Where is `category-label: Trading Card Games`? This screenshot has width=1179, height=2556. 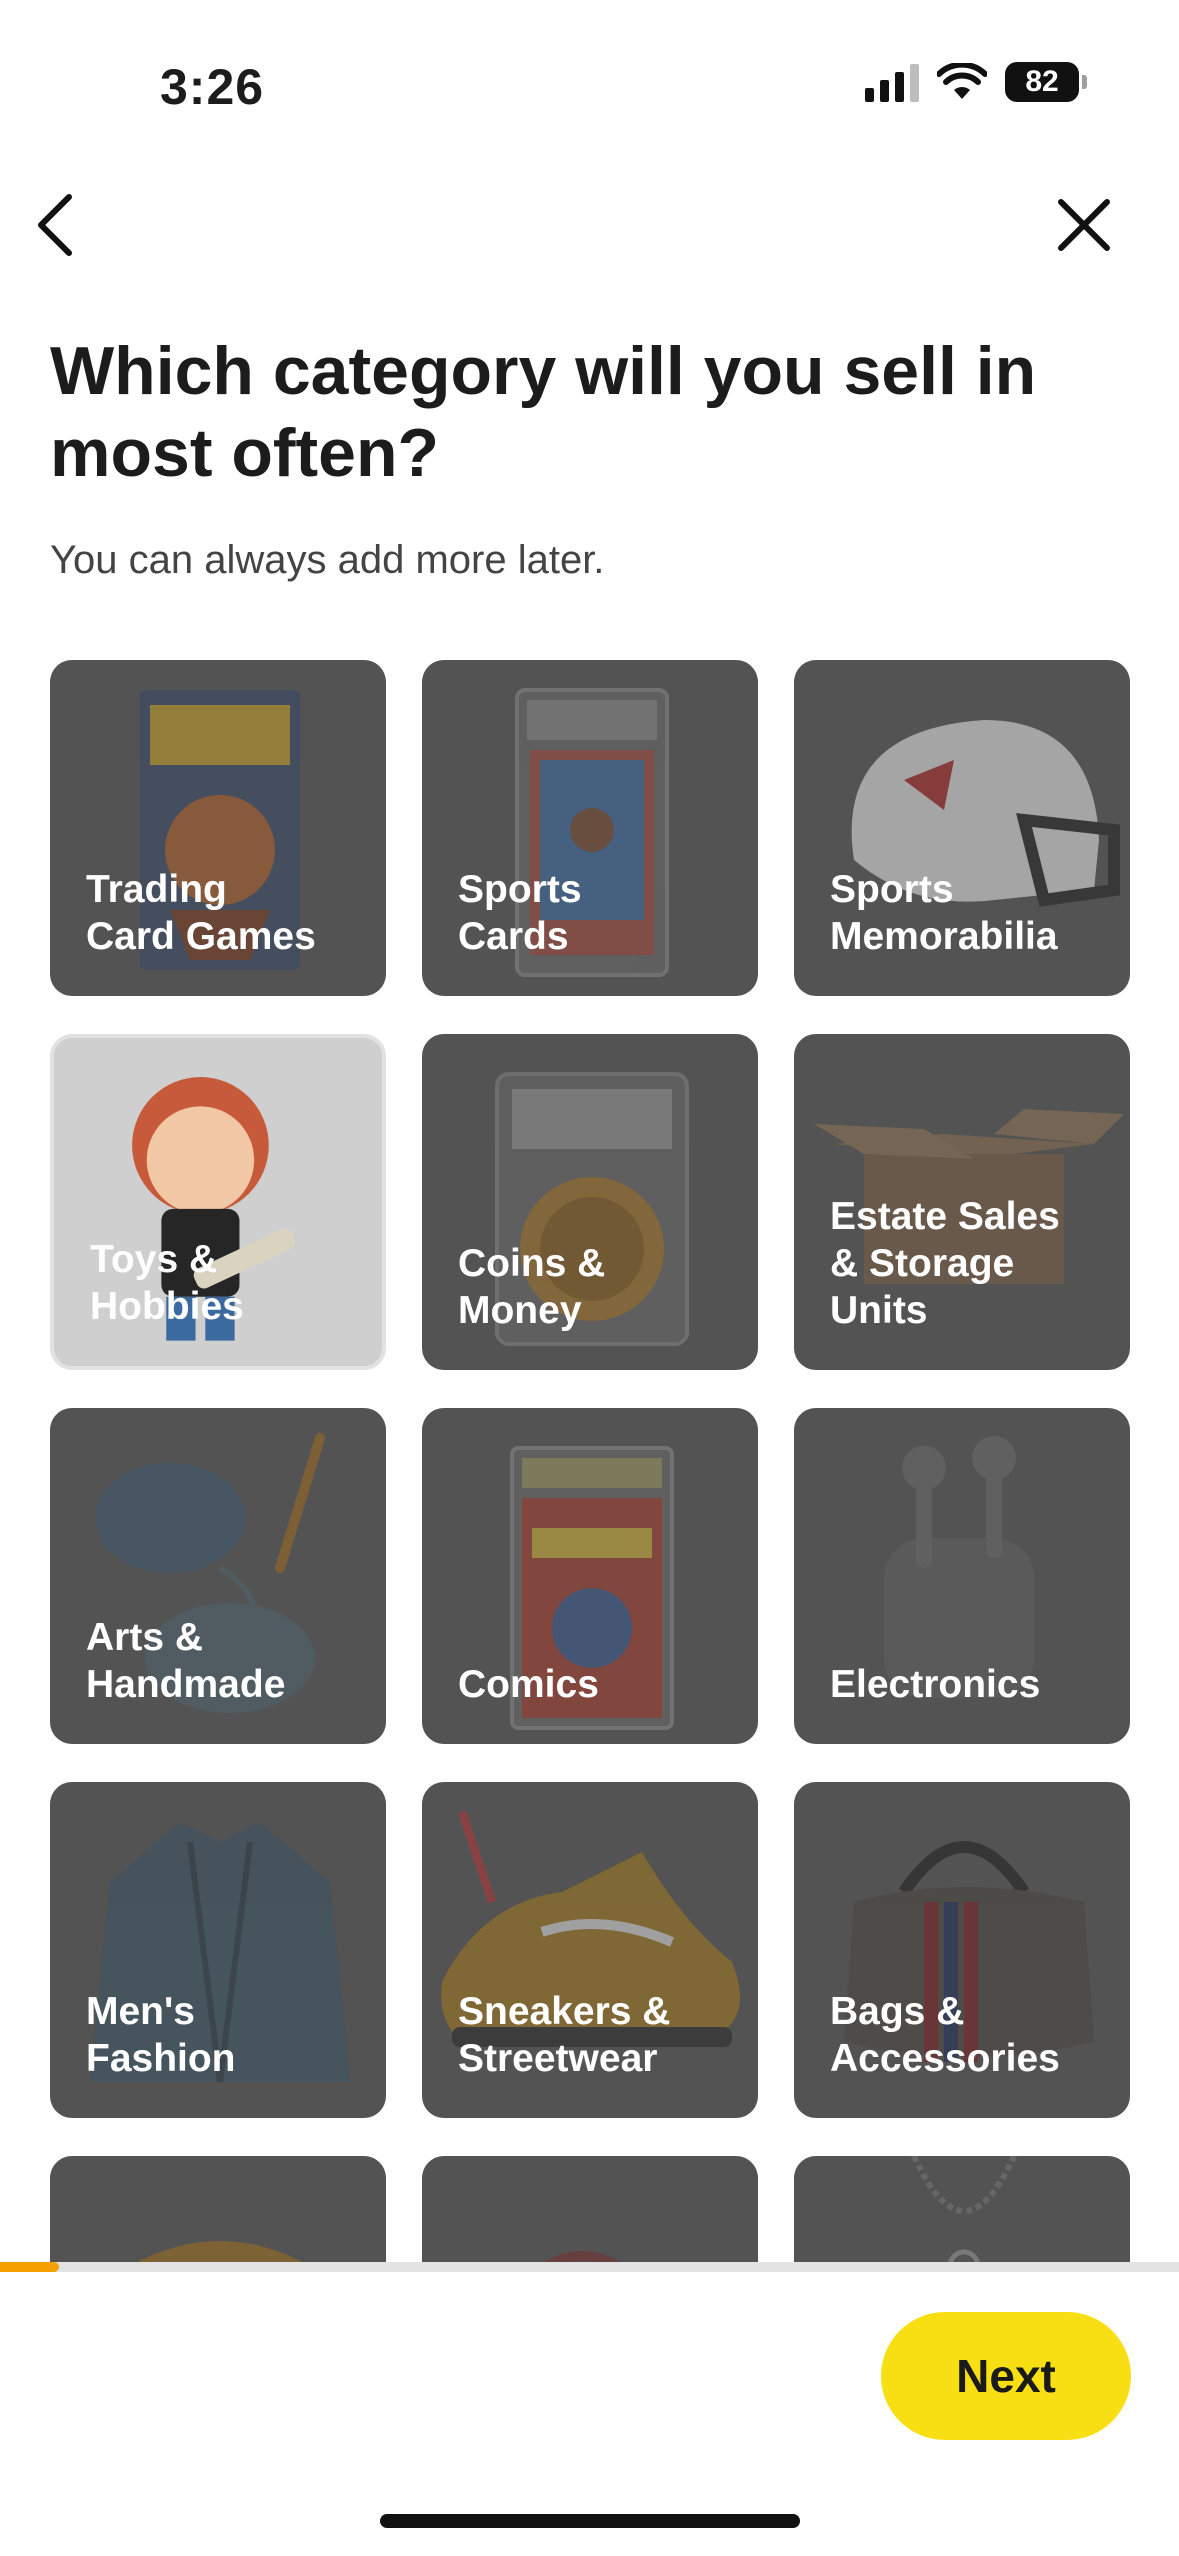
category-label: Trading Card Games is located at coordinates (201, 913).